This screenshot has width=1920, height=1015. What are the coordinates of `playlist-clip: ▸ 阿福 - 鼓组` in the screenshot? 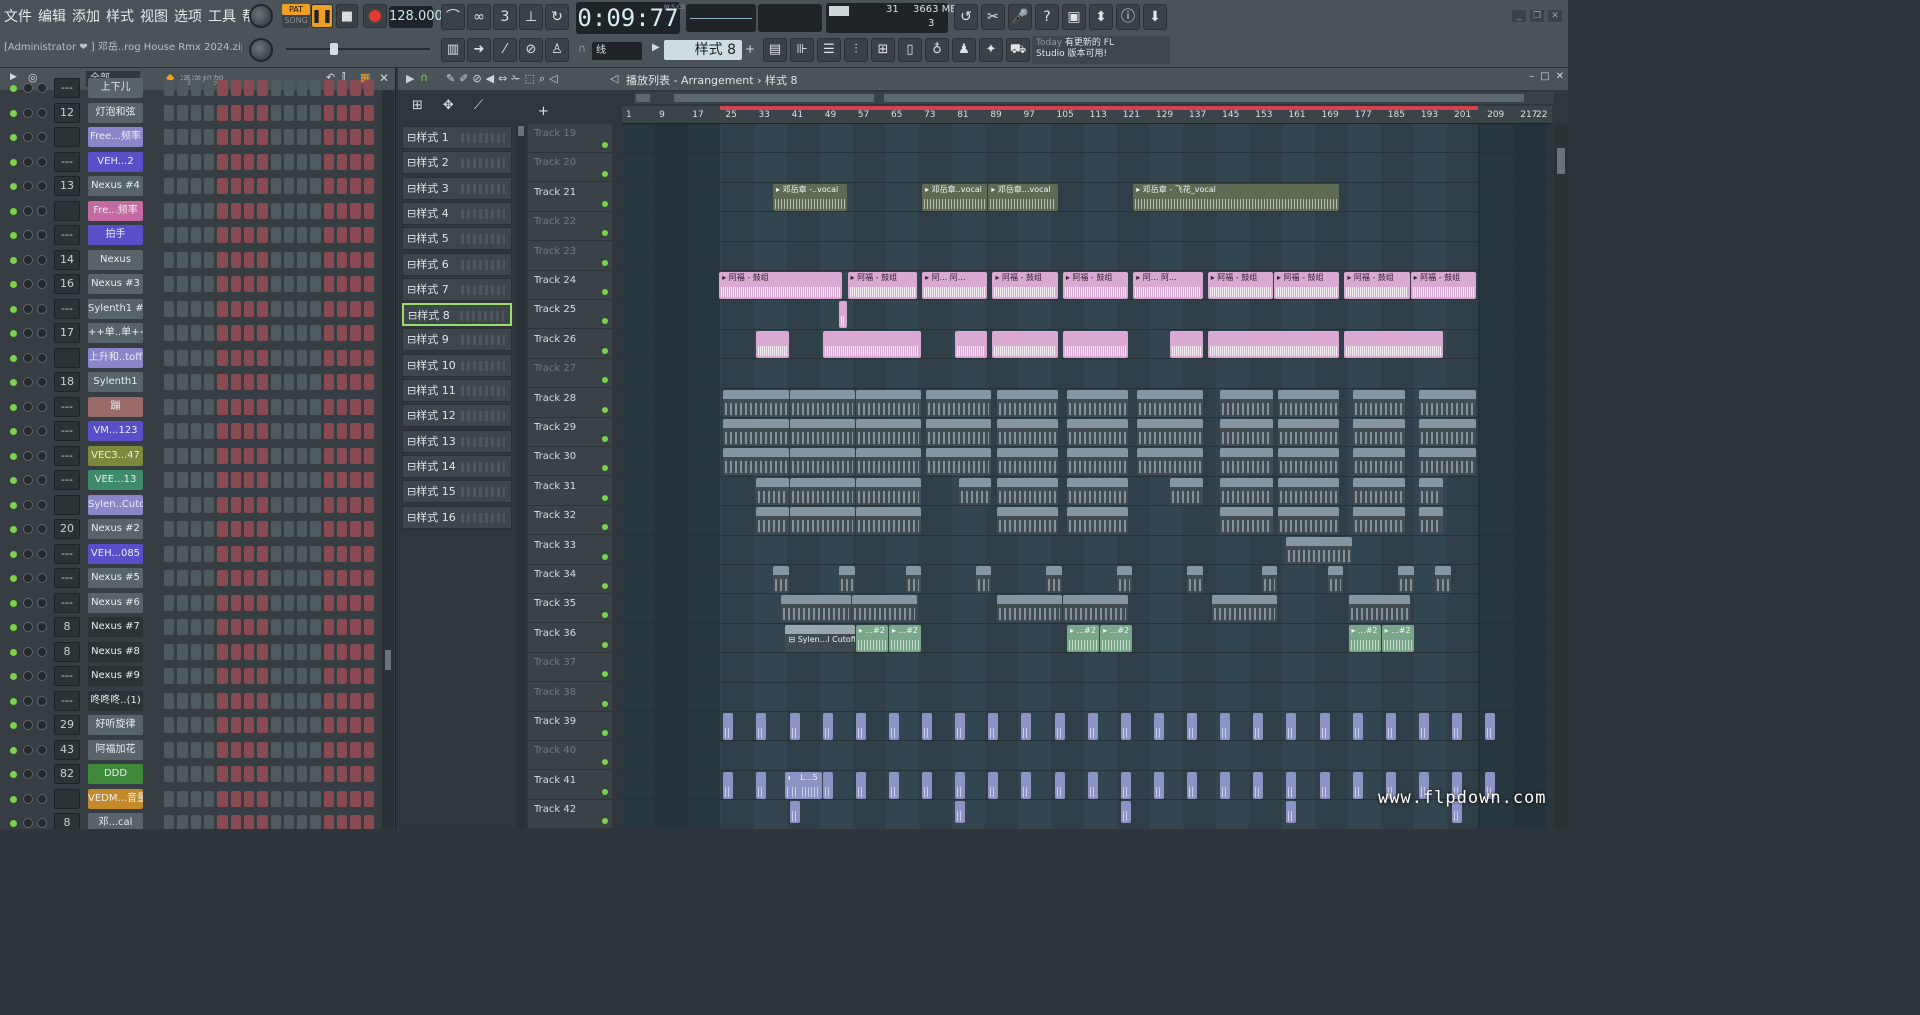 It's located at (1095, 285).